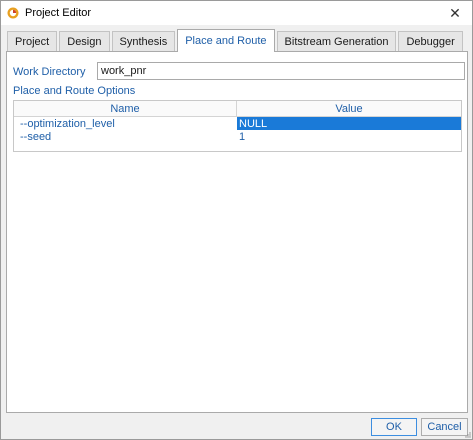 The width and height of the screenshot is (473, 440). I want to click on option-name-cell: --seed, so click(125, 136).